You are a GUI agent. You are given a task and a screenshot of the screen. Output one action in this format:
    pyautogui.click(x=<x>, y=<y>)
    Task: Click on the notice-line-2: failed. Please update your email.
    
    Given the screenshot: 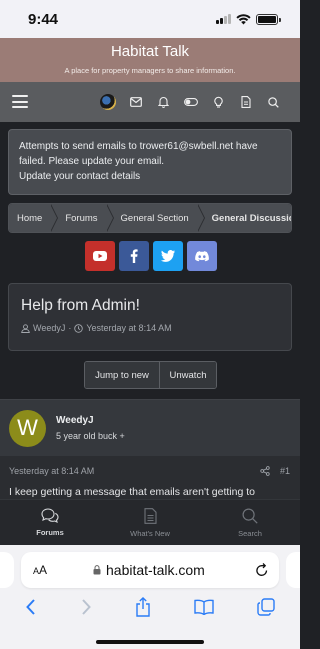 What is the action you would take?
    pyautogui.click(x=92, y=161)
    